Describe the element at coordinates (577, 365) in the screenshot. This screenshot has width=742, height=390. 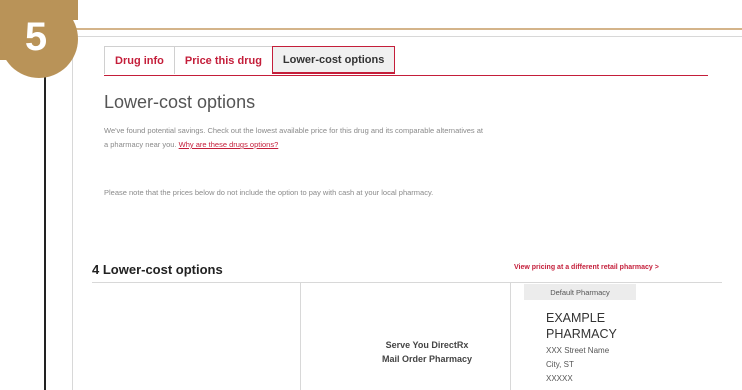
I see `pharmacy-address: XXX Street Name City, ST XXXXX` at that location.